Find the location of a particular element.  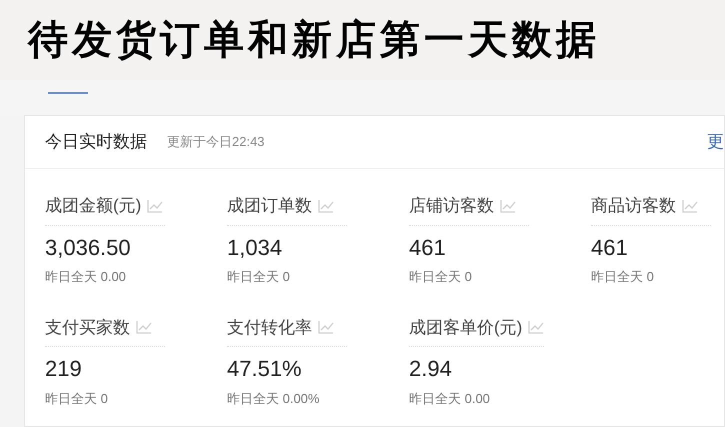

metric-value: 47.51% is located at coordinates (264, 368).